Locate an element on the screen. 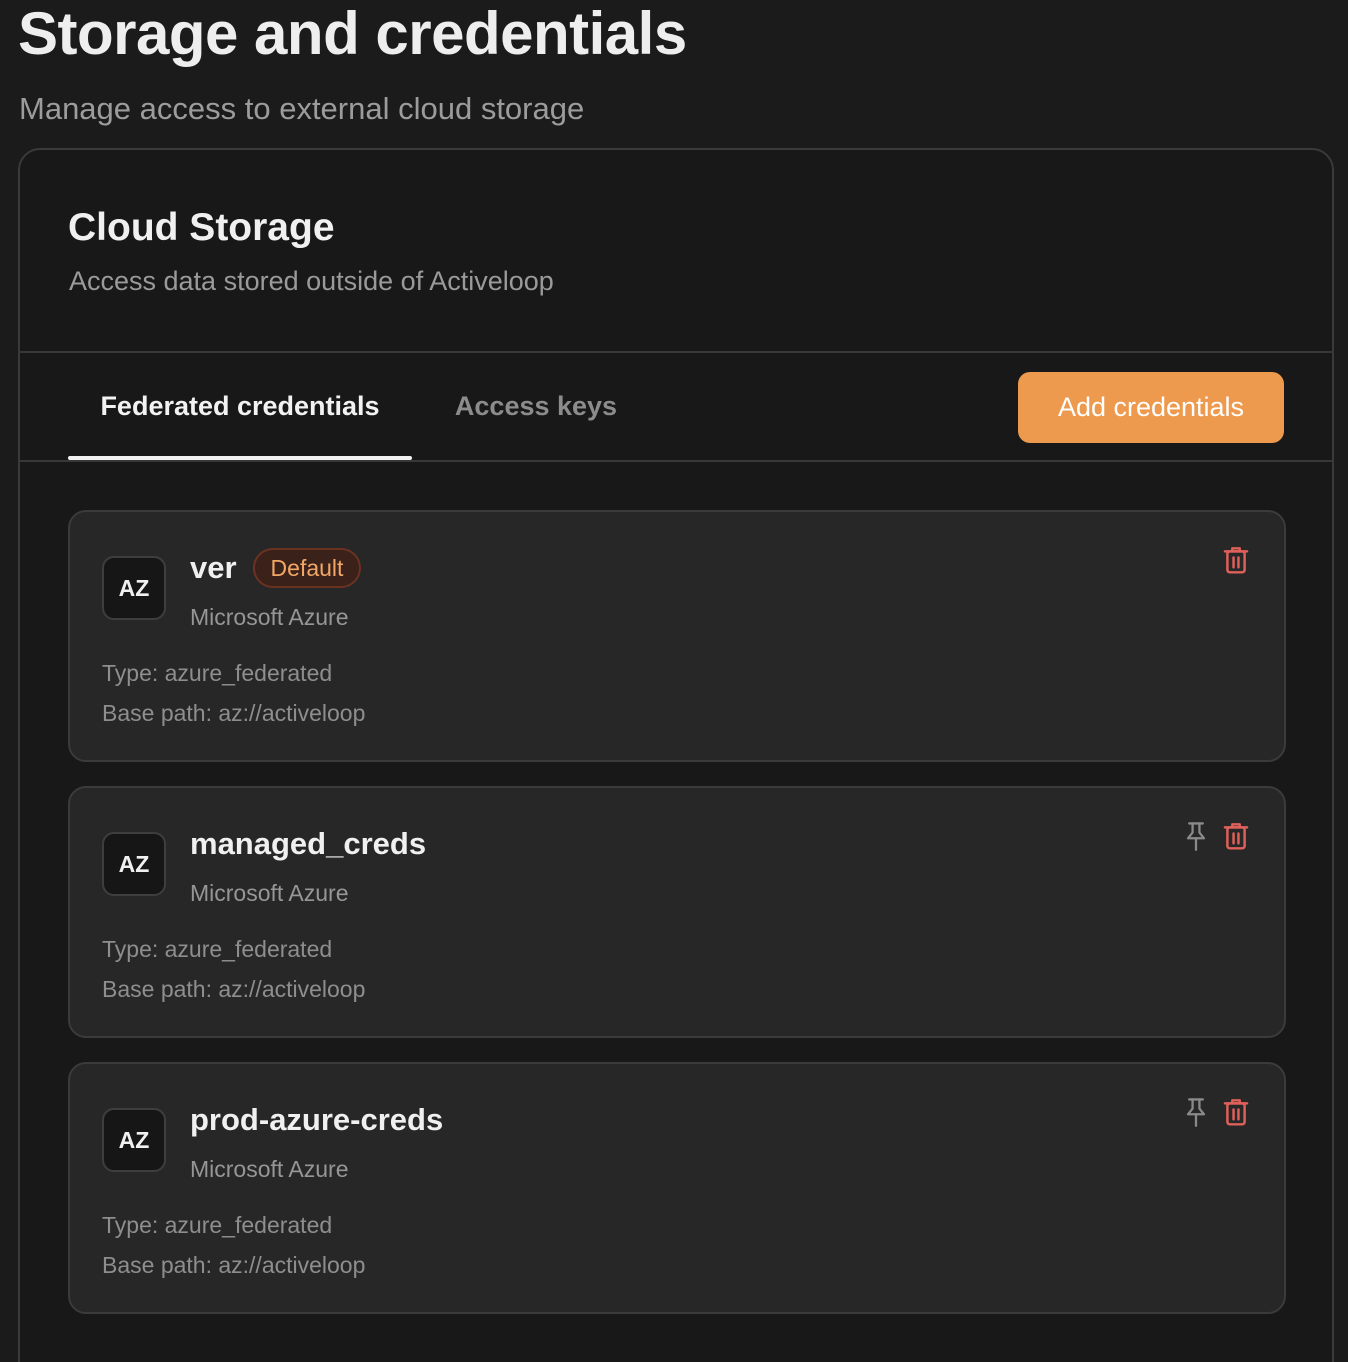 The width and height of the screenshot is (1348, 1362). page-title: Storage and credentials is located at coordinates (352, 33).